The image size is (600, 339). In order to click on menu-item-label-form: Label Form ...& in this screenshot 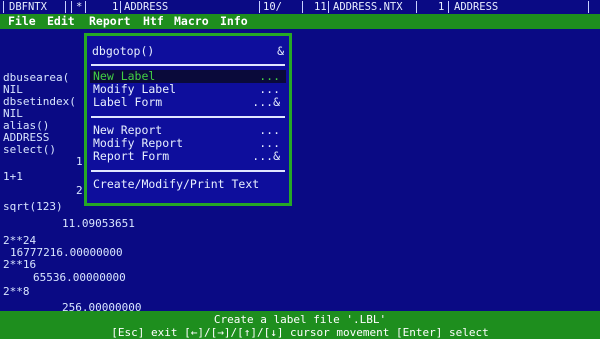, I will do `click(188, 102)`.